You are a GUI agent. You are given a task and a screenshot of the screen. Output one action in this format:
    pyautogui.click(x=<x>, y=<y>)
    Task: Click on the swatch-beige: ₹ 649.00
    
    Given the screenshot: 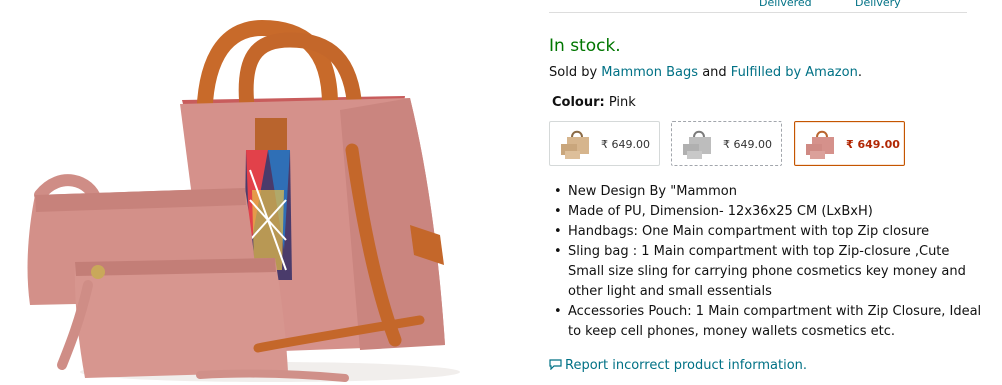 What is the action you would take?
    pyautogui.click(x=604, y=143)
    